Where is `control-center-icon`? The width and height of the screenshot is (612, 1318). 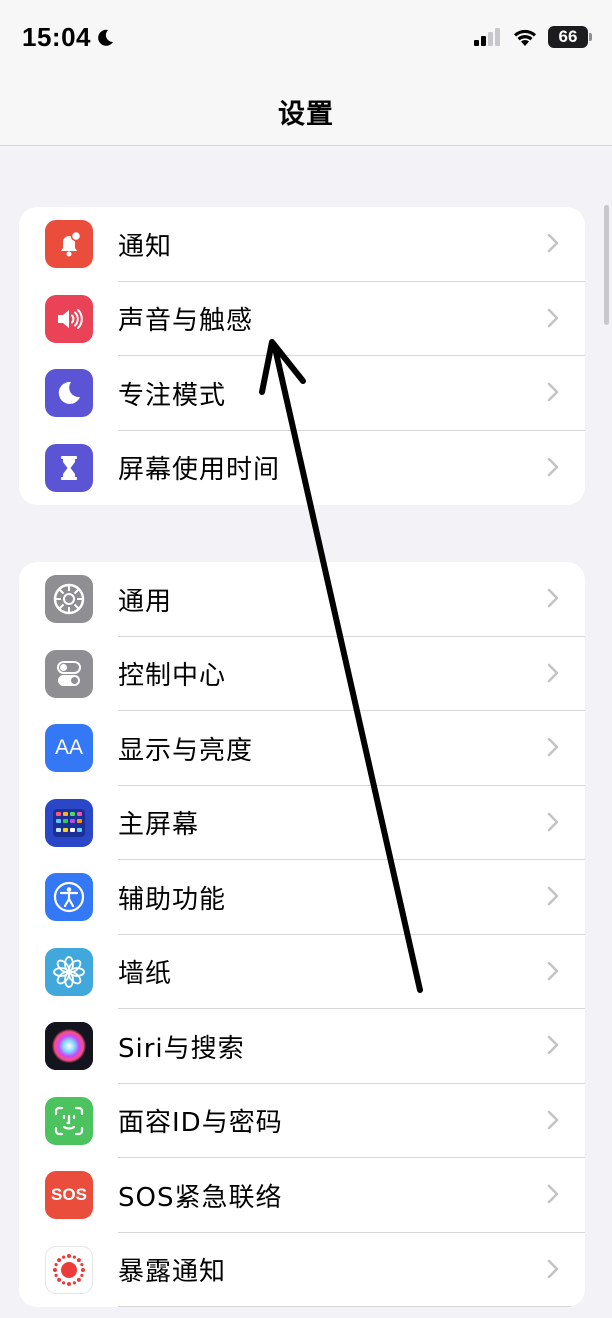
control-center-icon is located at coordinates (69, 673).